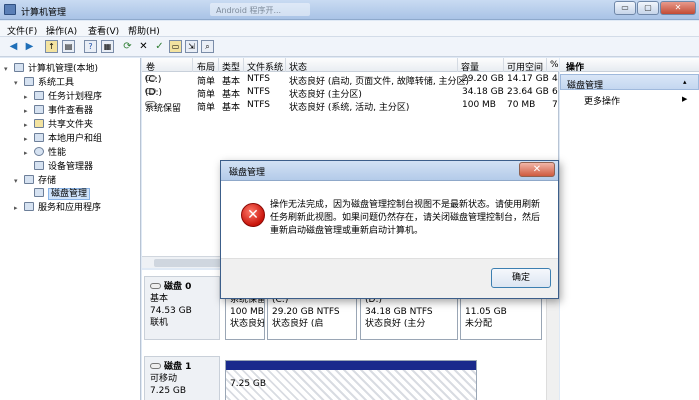  What do you see at coordinates (231, 66) in the screenshot?
I see `col-type: 类型` at bounding box center [231, 66].